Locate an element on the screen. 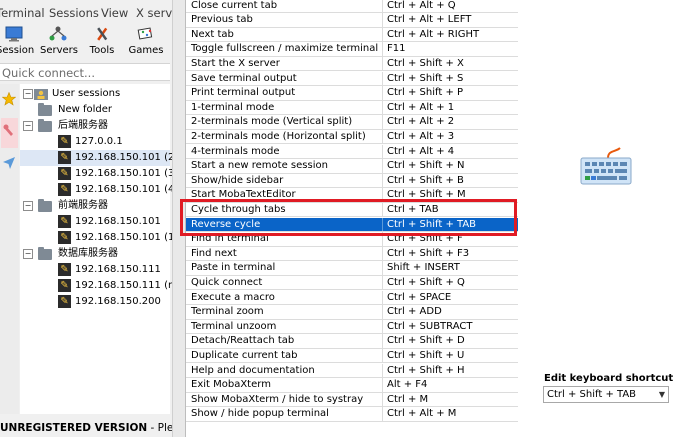 This screenshot has width=680, height=437. shortcut-action: 2-terminals mode (Horizontal split) is located at coordinates (278, 136).